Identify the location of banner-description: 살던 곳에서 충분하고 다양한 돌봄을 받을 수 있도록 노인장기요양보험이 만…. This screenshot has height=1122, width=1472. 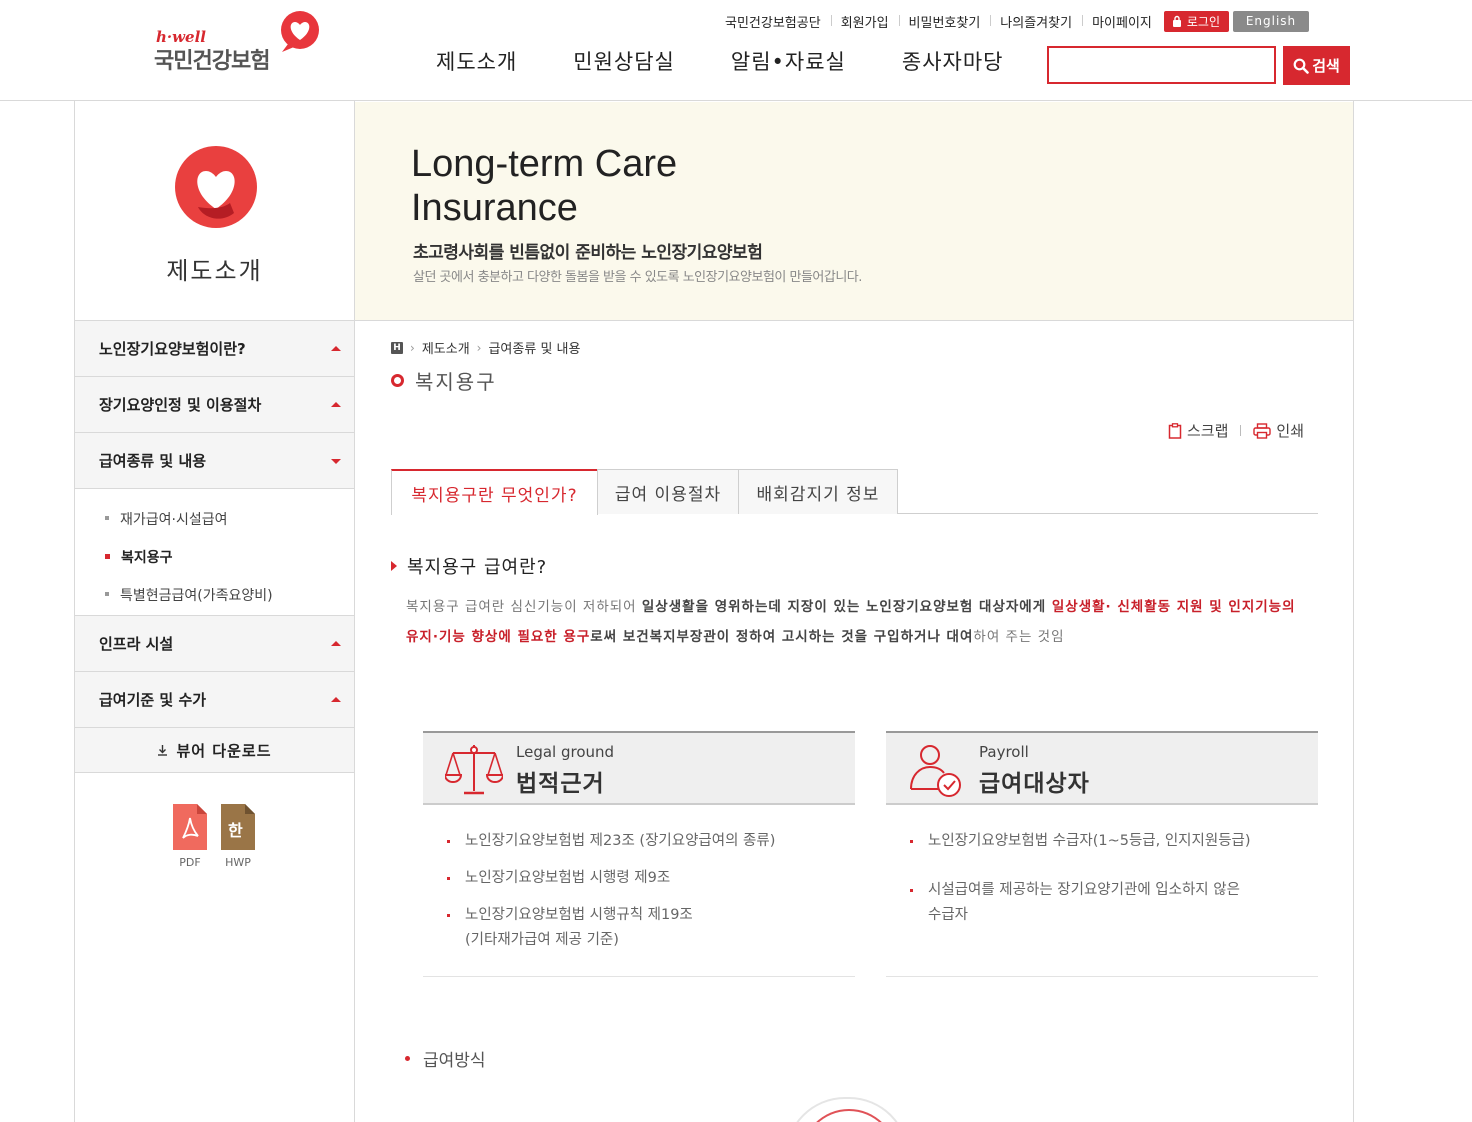
(637, 277).